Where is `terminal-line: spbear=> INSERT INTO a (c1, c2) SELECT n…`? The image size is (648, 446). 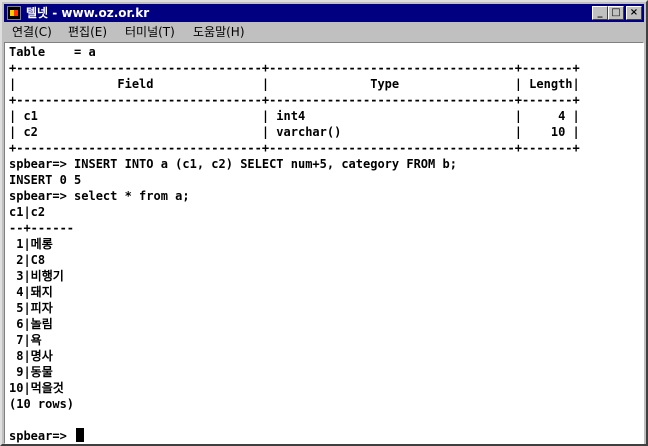
terminal-line: spbear=> INSERT INTO a (c1, c2) SELECT n… is located at coordinates (233, 164).